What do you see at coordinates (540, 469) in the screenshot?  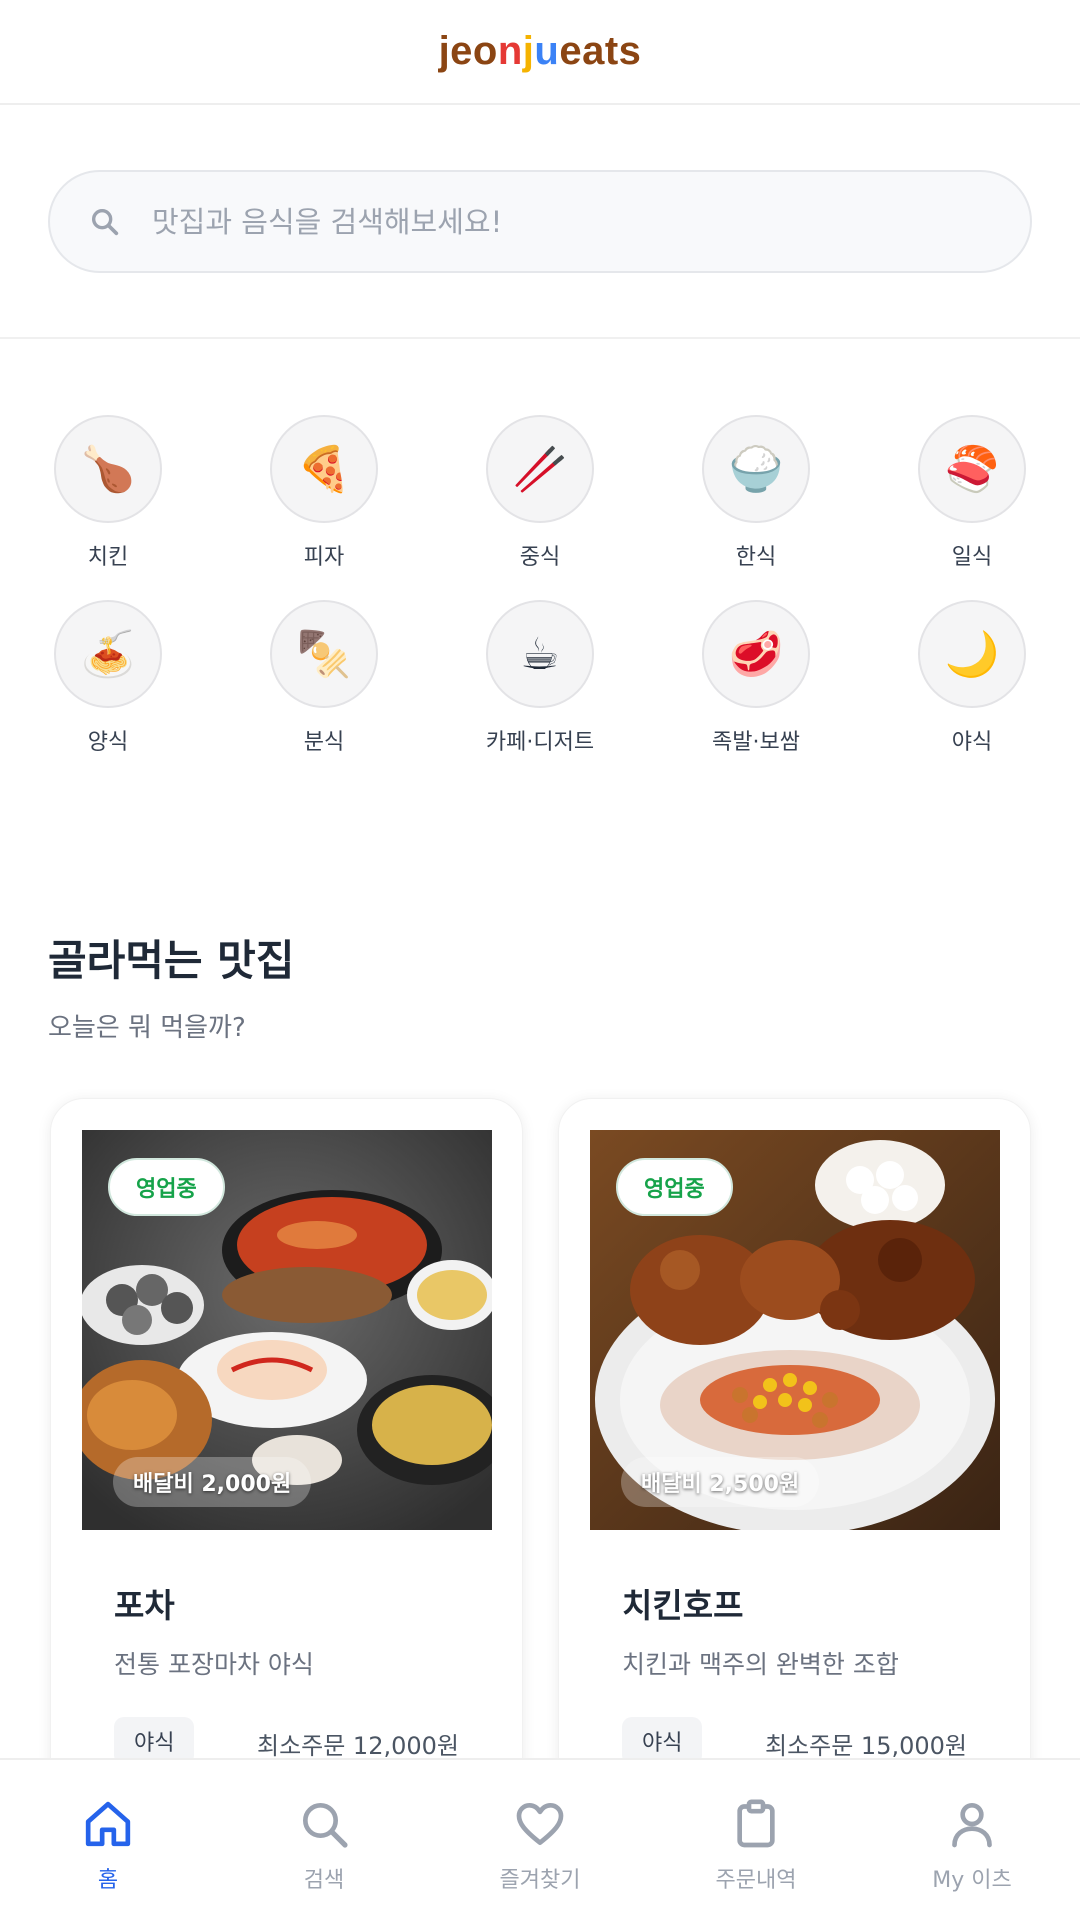 I see `chopsticks-icon: 🥢` at bounding box center [540, 469].